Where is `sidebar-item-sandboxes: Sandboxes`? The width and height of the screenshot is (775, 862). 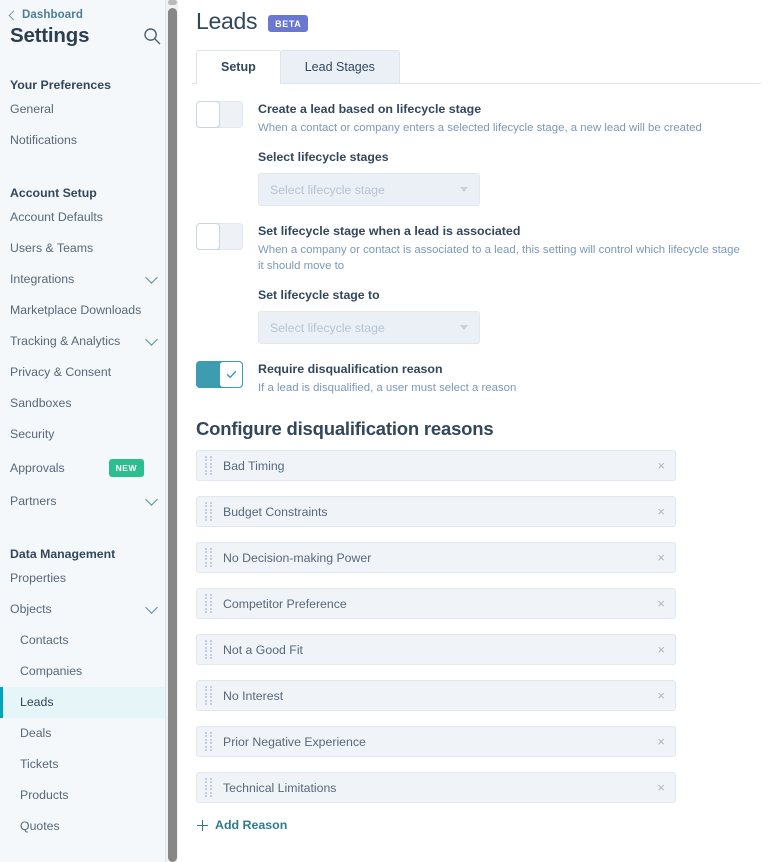
sidebar-item-sandboxes: Sandboxes is located at coordinates (89, 403).